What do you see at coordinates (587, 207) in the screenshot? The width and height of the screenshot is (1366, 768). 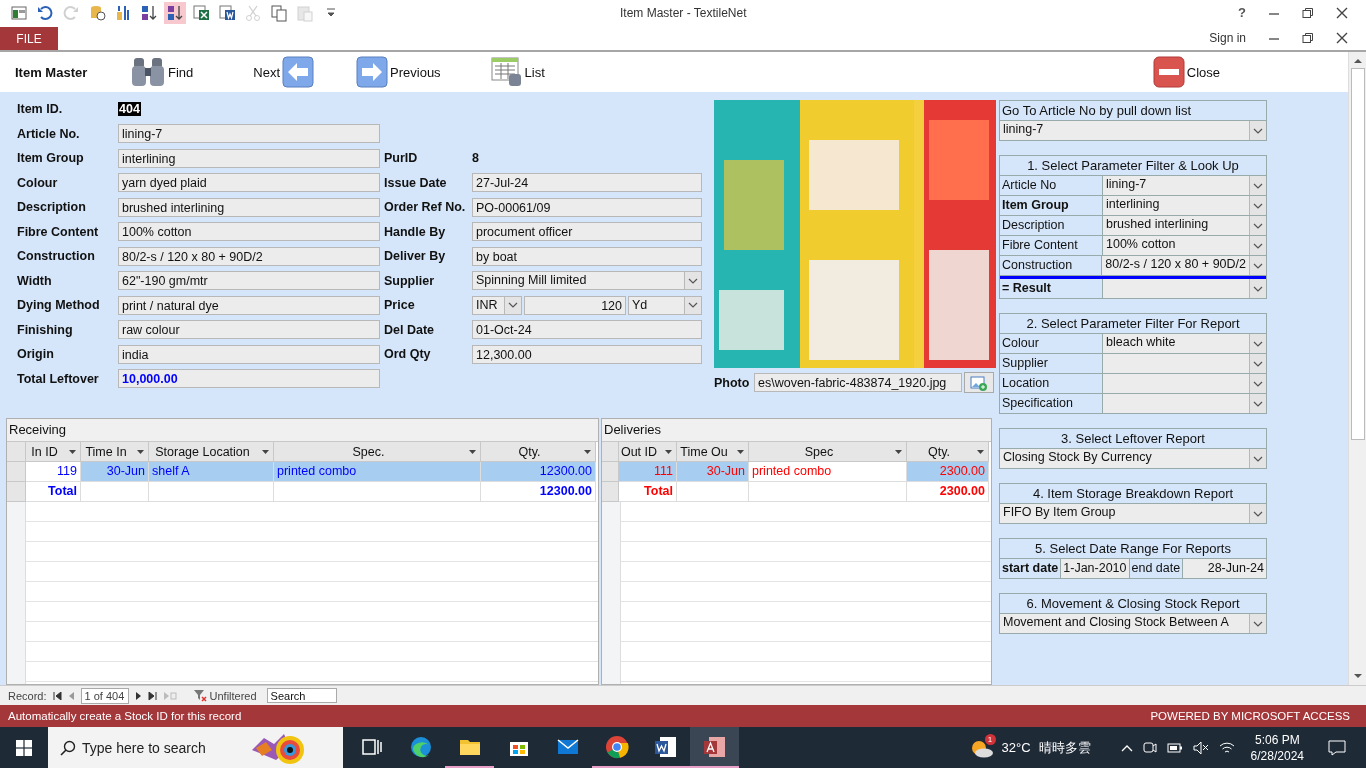 I see `text-field: PO-00061/09` at bounding box center [587, 207].